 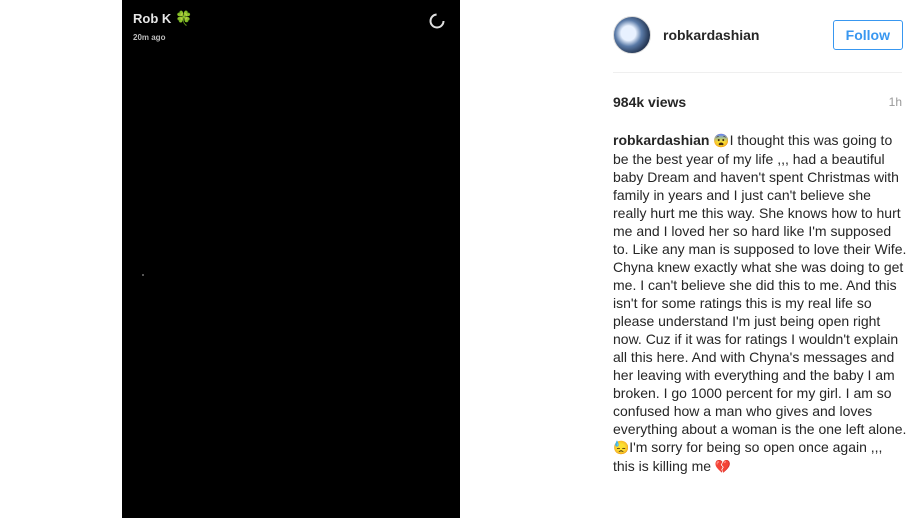 What do you see at coordinates (867, 35) in the screenshot?
I see `follow-button: Follow` at bounding box center [867, 35].